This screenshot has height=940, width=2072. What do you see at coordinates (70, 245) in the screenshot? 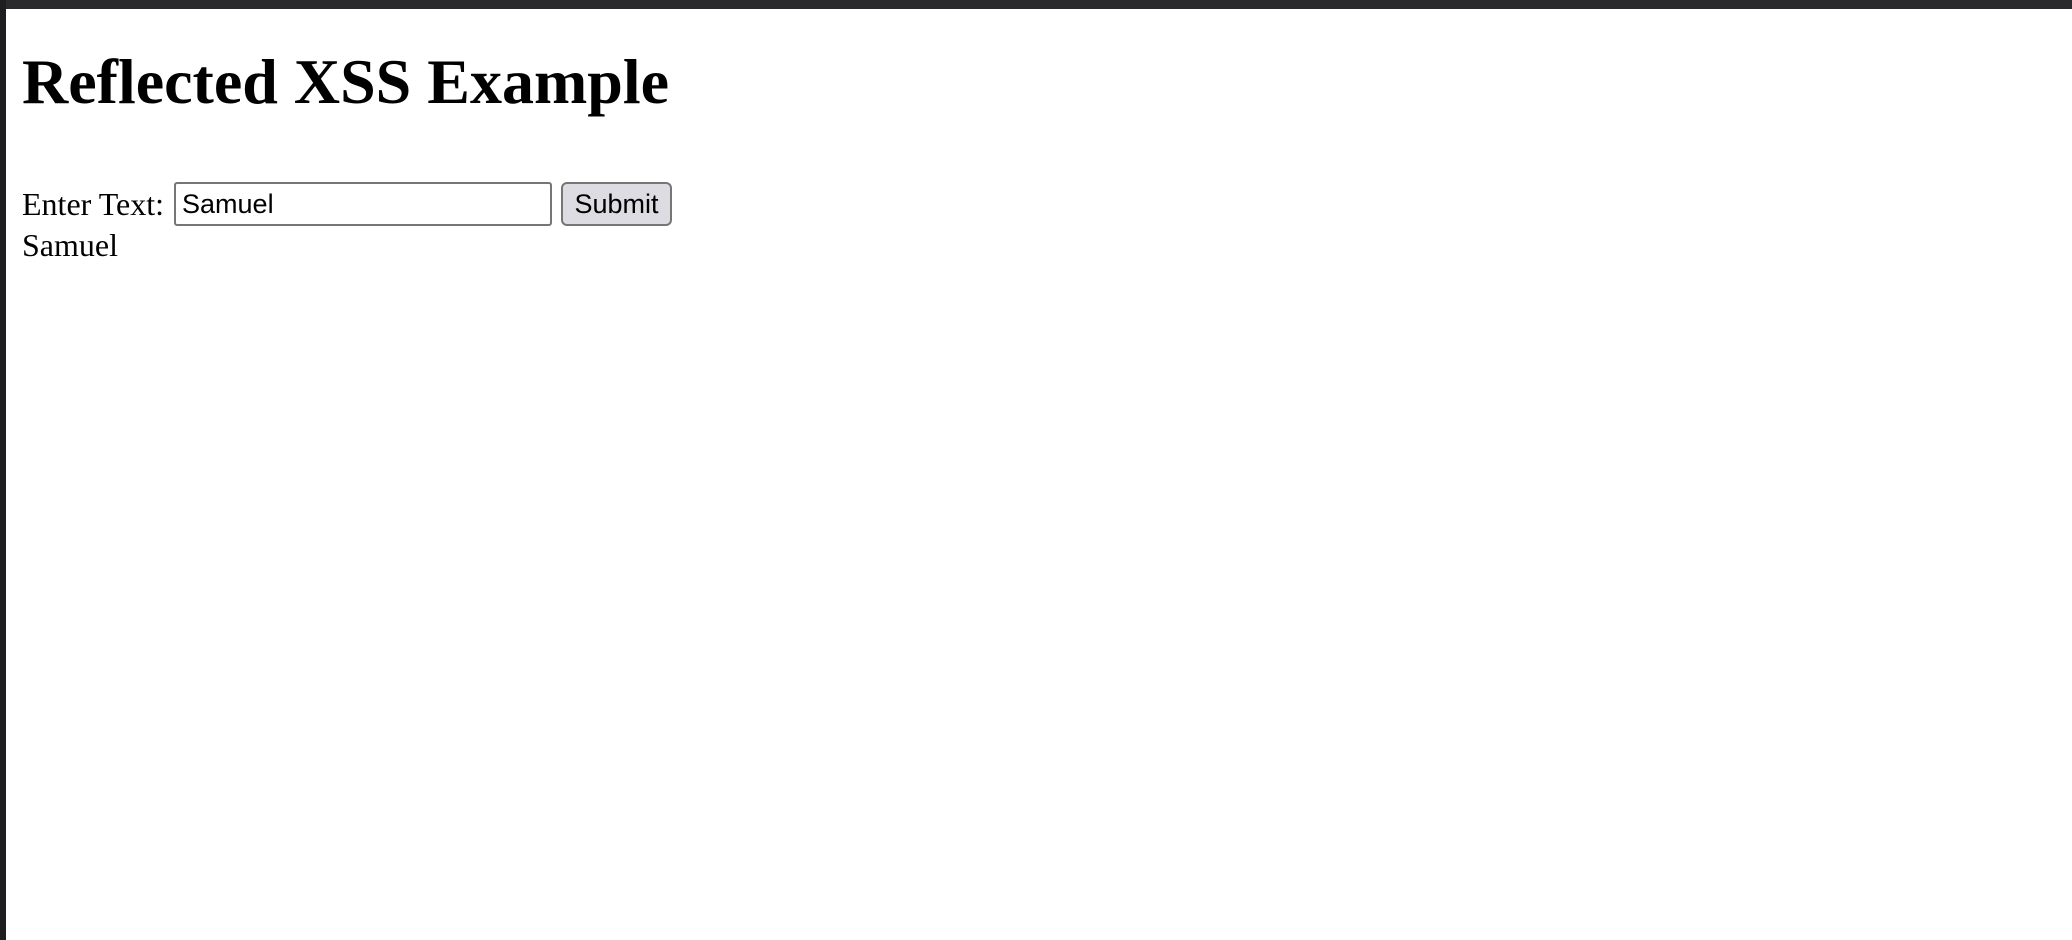
I see `reflected-output-text: Samuel` at bounding box center [70, 245].